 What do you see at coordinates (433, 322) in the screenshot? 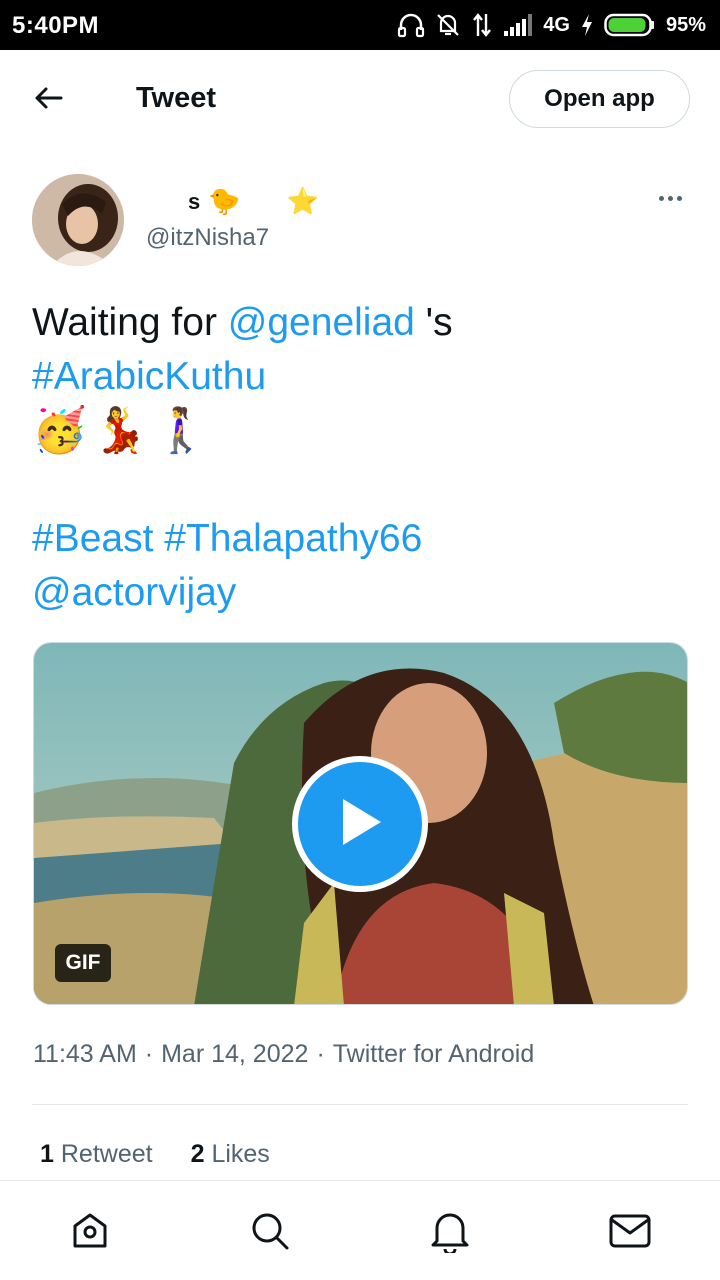
I see `tweet-text-suffix: 's` at bounding box center [433, 322].